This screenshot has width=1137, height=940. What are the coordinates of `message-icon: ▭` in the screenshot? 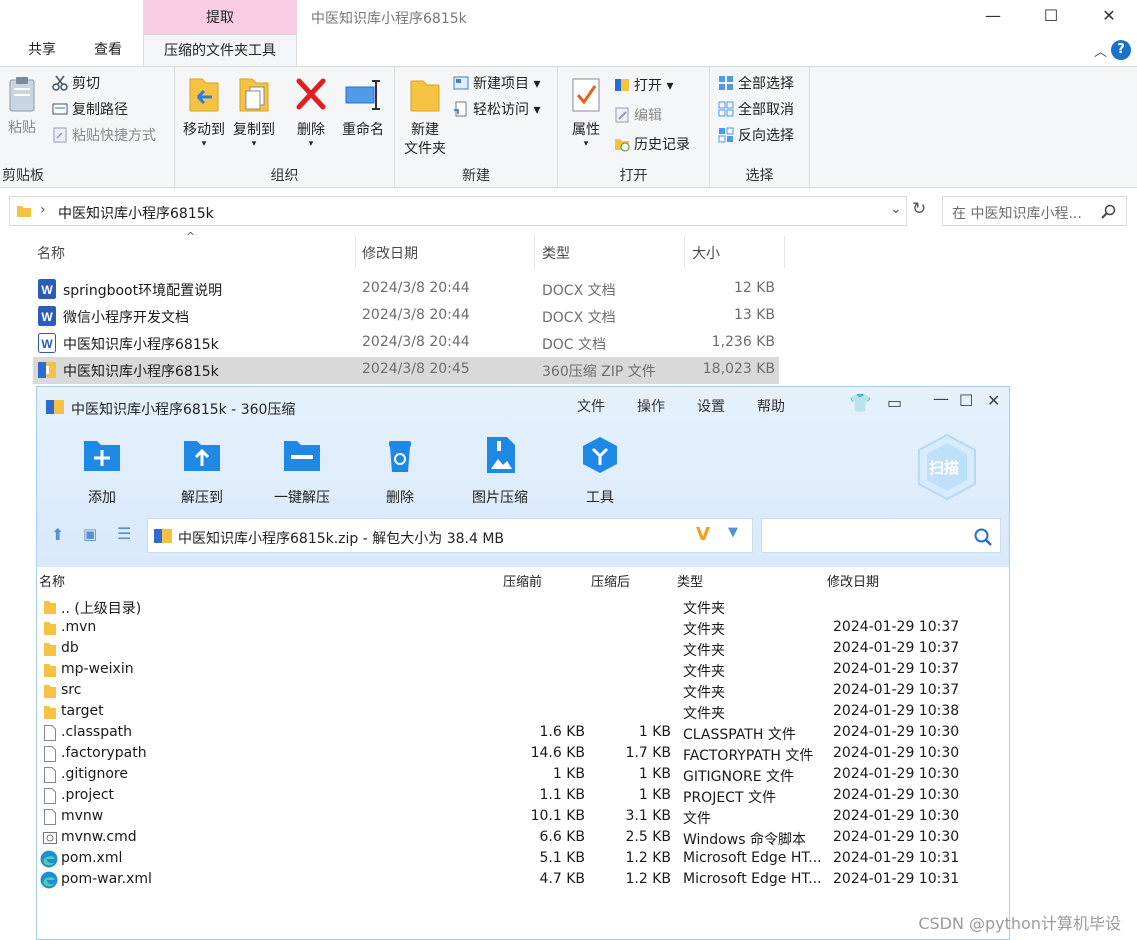 It's located at (894, 402).